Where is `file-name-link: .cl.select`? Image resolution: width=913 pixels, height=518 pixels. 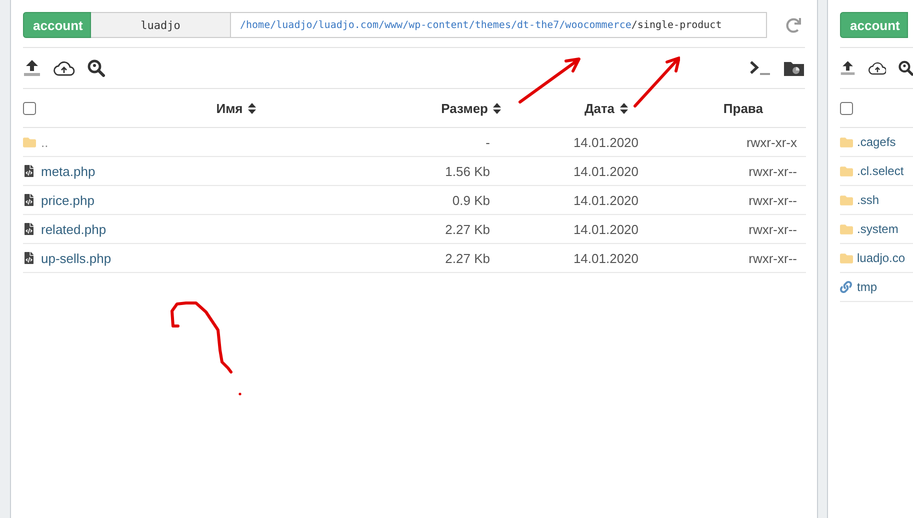 file-name-link: .cl.select is located at coordinates (880, 171).